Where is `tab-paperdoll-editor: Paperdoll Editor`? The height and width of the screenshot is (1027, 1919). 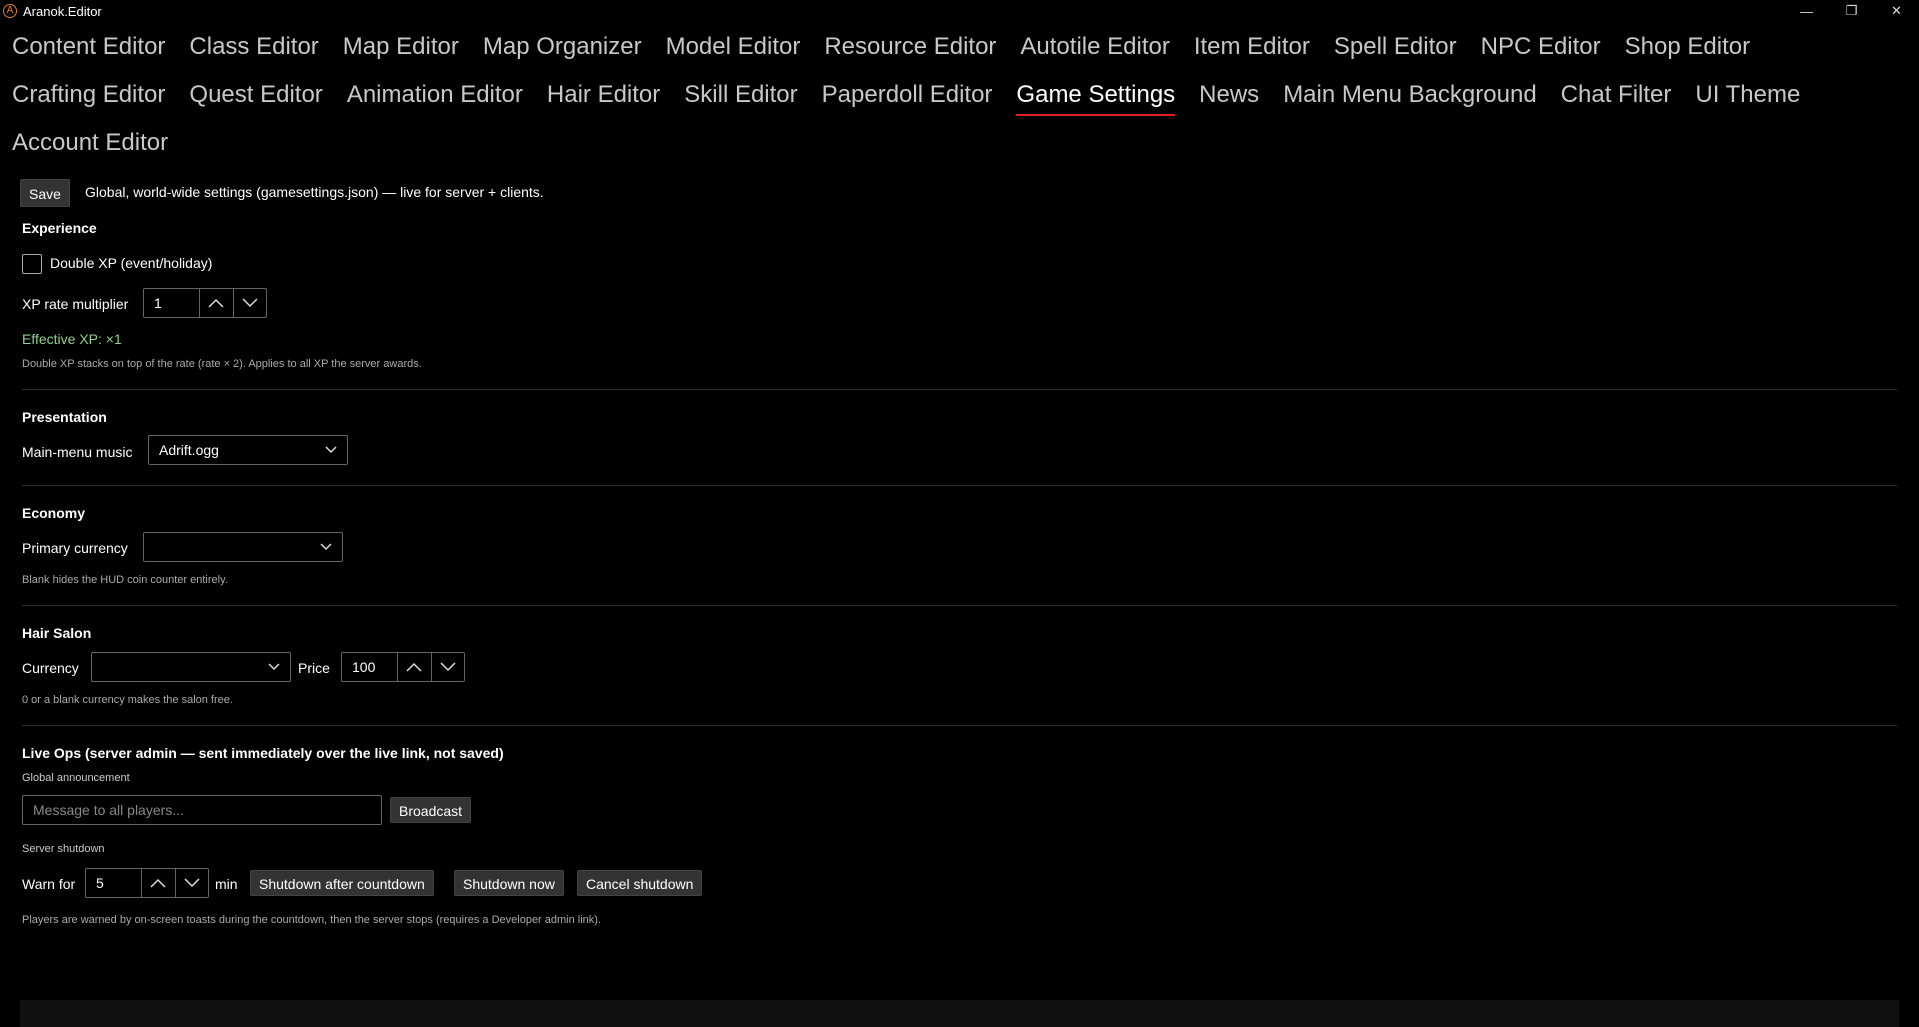 tab-paperdoll-editor: Paperdoll Editor is located at coordinates (907, 94).